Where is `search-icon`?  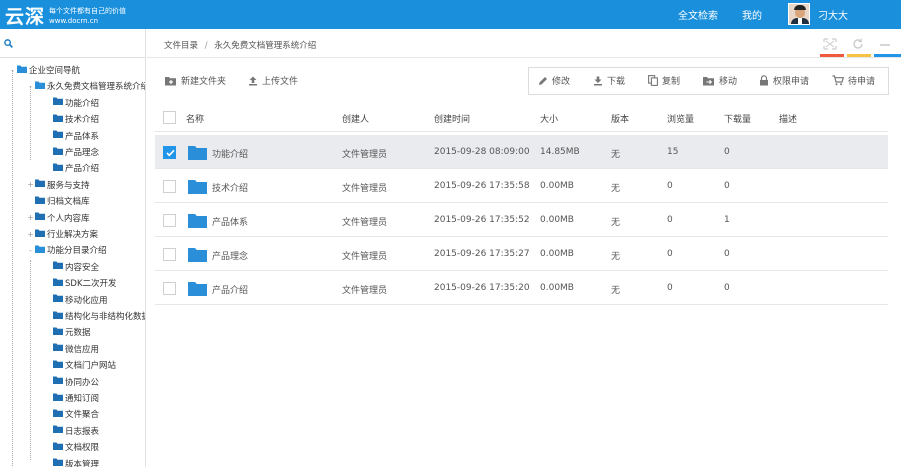
search-icon is located at coordinates (8, 43).